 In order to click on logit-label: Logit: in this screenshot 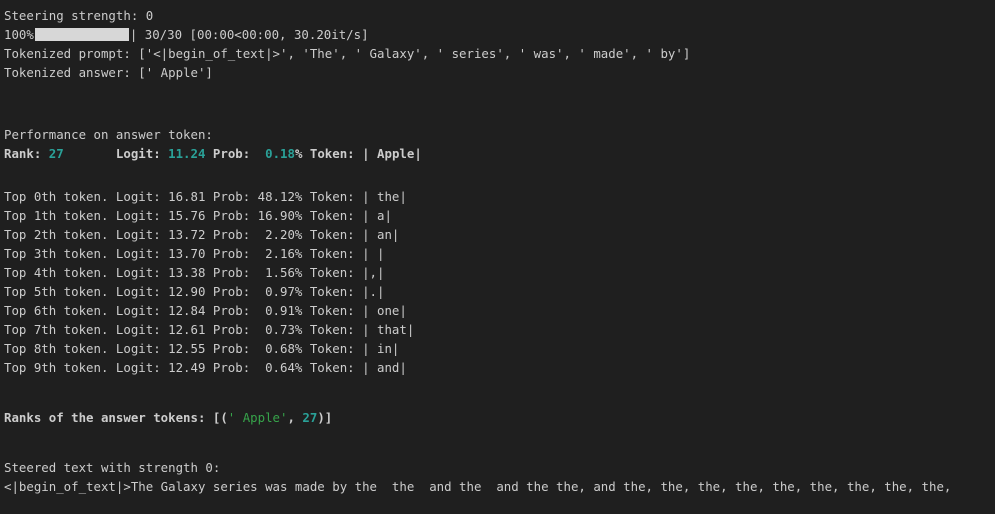, I will do `click(116, 153)`.